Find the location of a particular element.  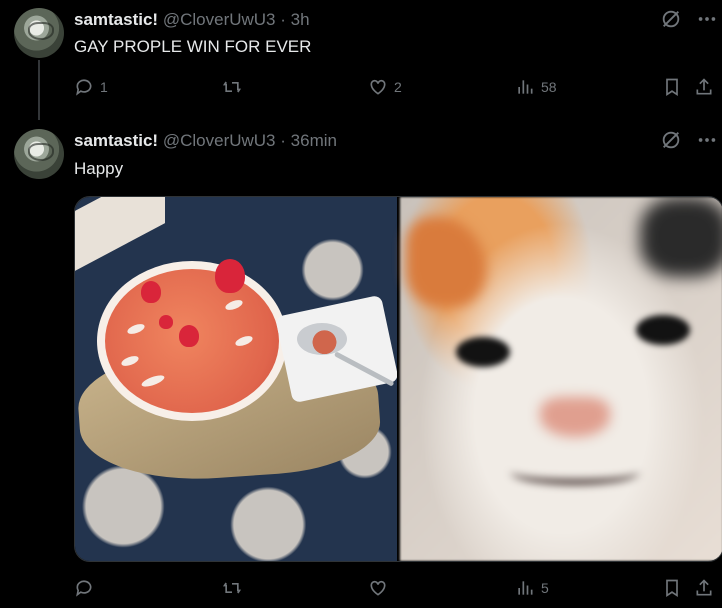

book-corner is located at coordinates (120, 234).